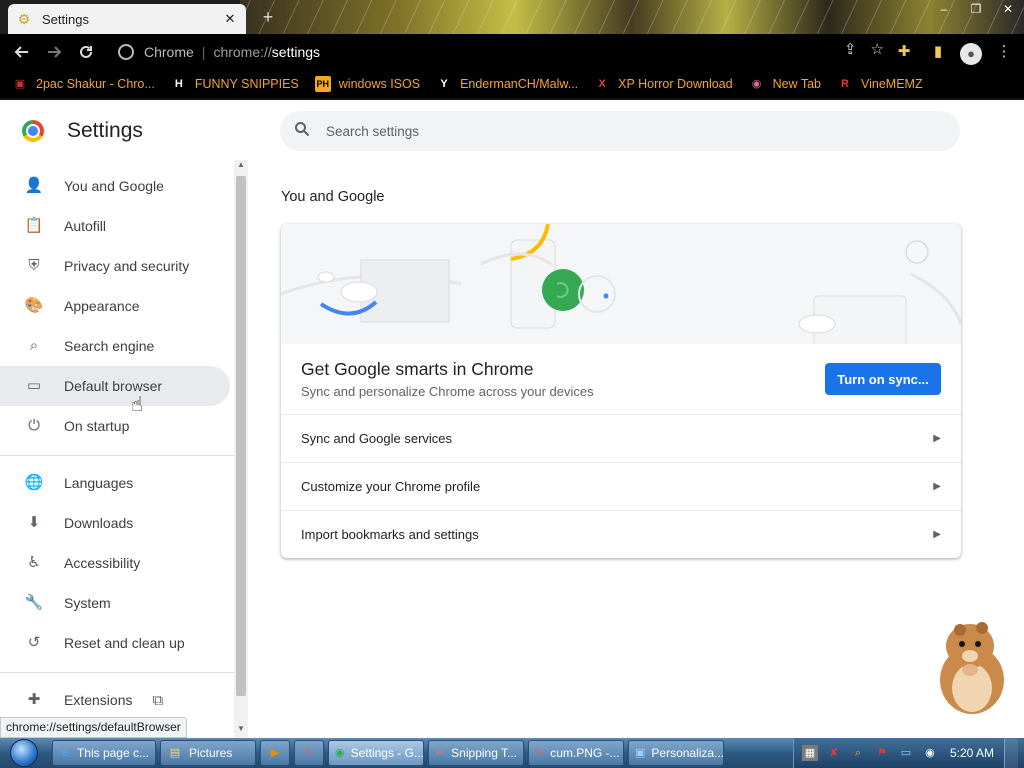  I want to click on url-host: settings, so click(296, 52).